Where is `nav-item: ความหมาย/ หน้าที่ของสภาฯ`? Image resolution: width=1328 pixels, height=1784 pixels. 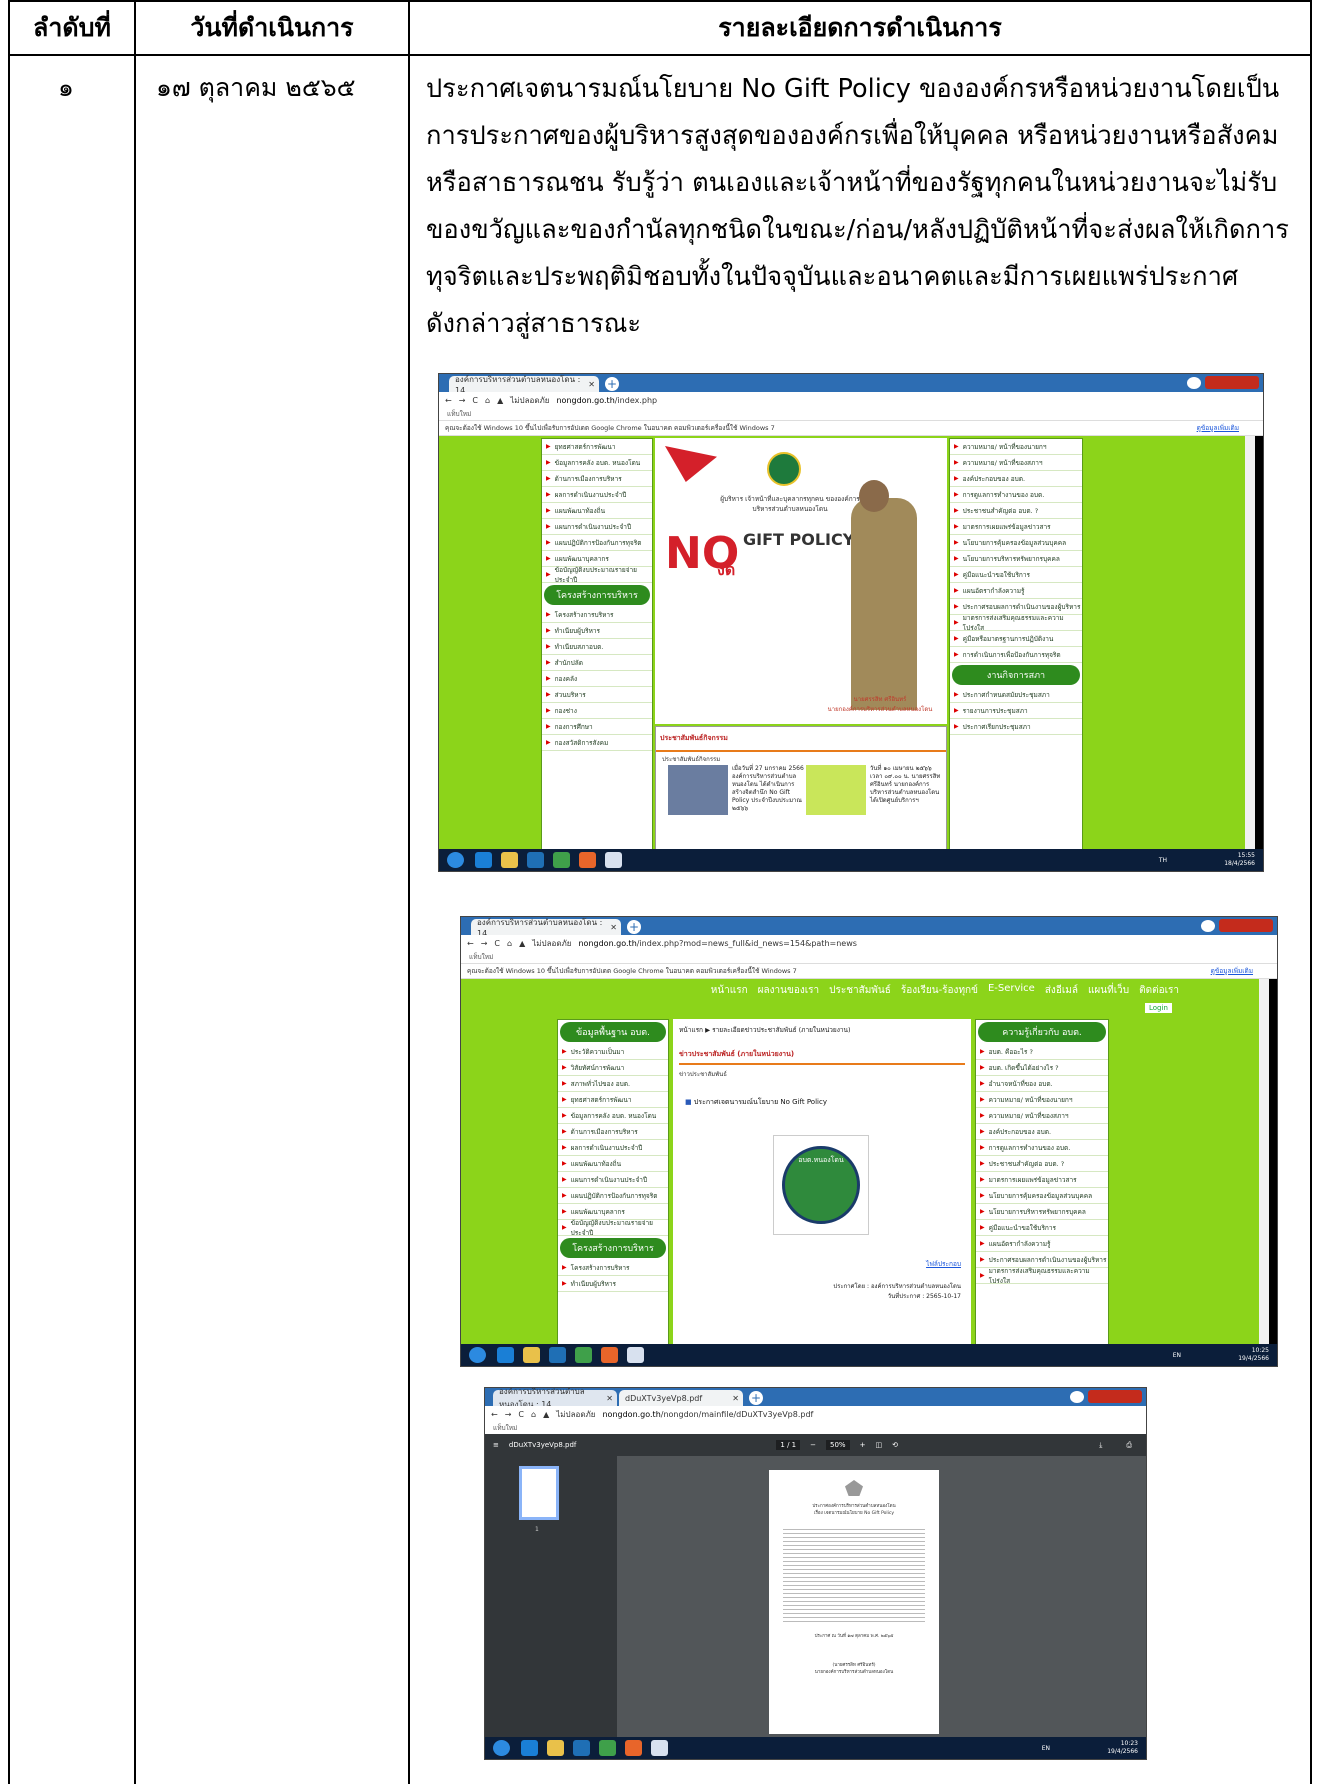
nav-item: ความหมาย/ หน้าที่ของสภาฯ is located at coordinates (1042, 1116).